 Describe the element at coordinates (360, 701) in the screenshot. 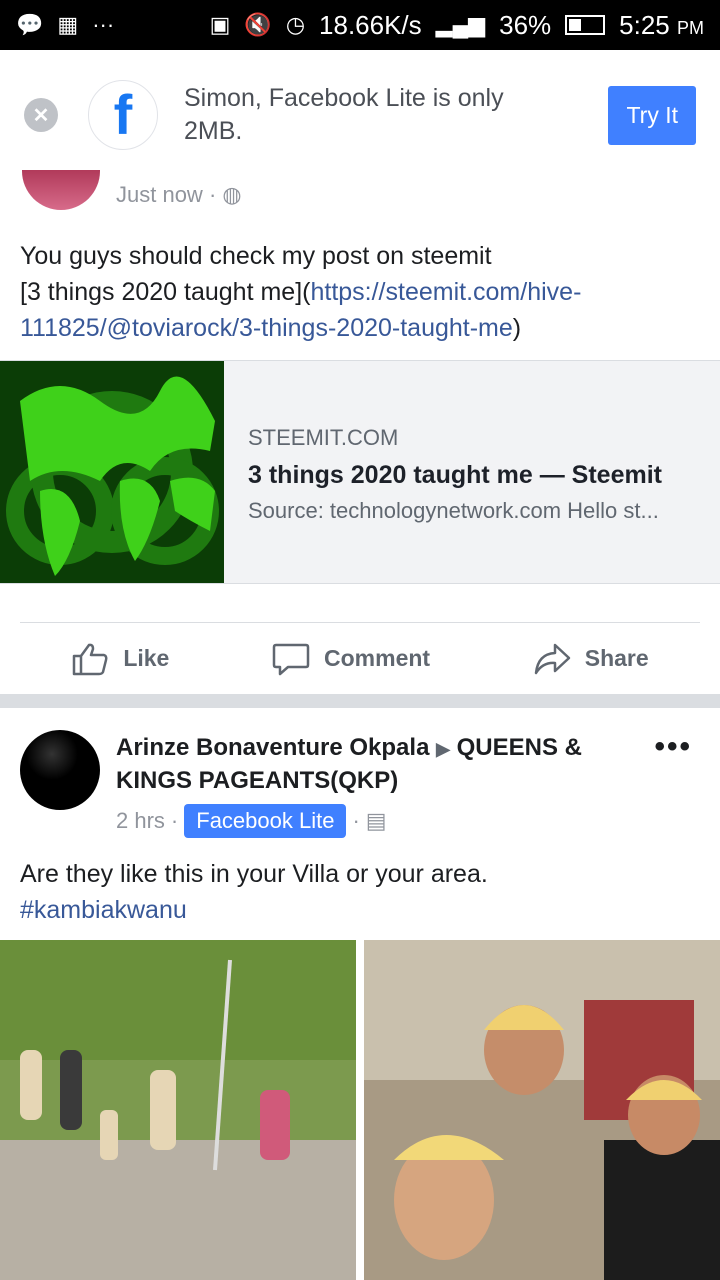

I see `post-divider` at that location.